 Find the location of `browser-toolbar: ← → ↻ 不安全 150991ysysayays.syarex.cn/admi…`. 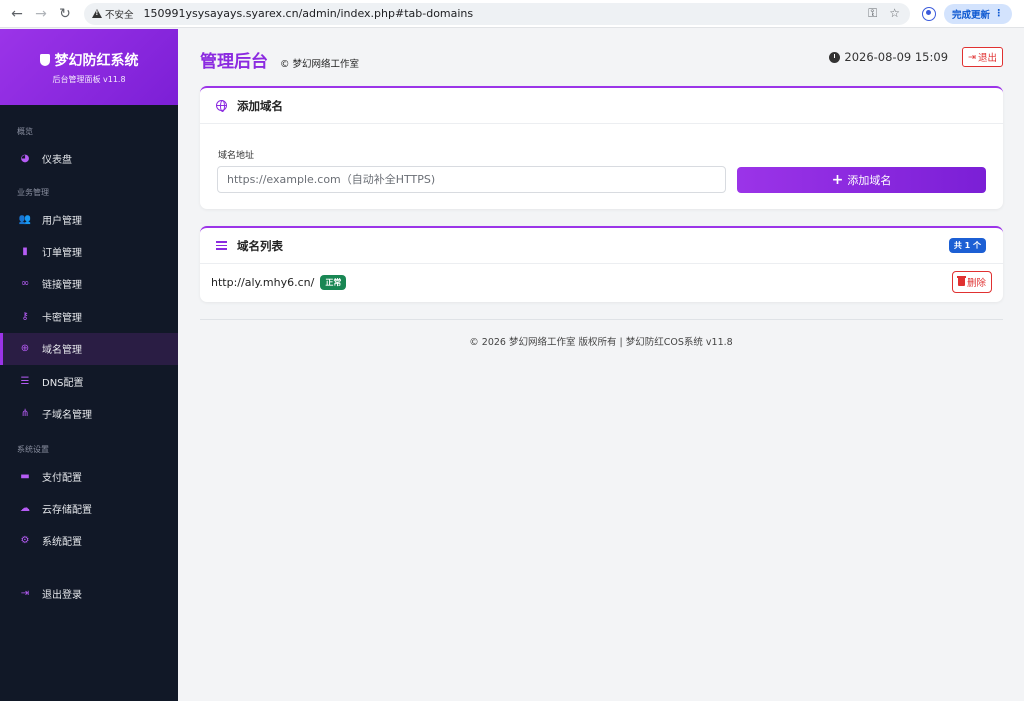

browser-toolbar: ← → ↻ 不安全 150991ysysayays.syarex.cn/admi… is located at coordinates (512, 14).